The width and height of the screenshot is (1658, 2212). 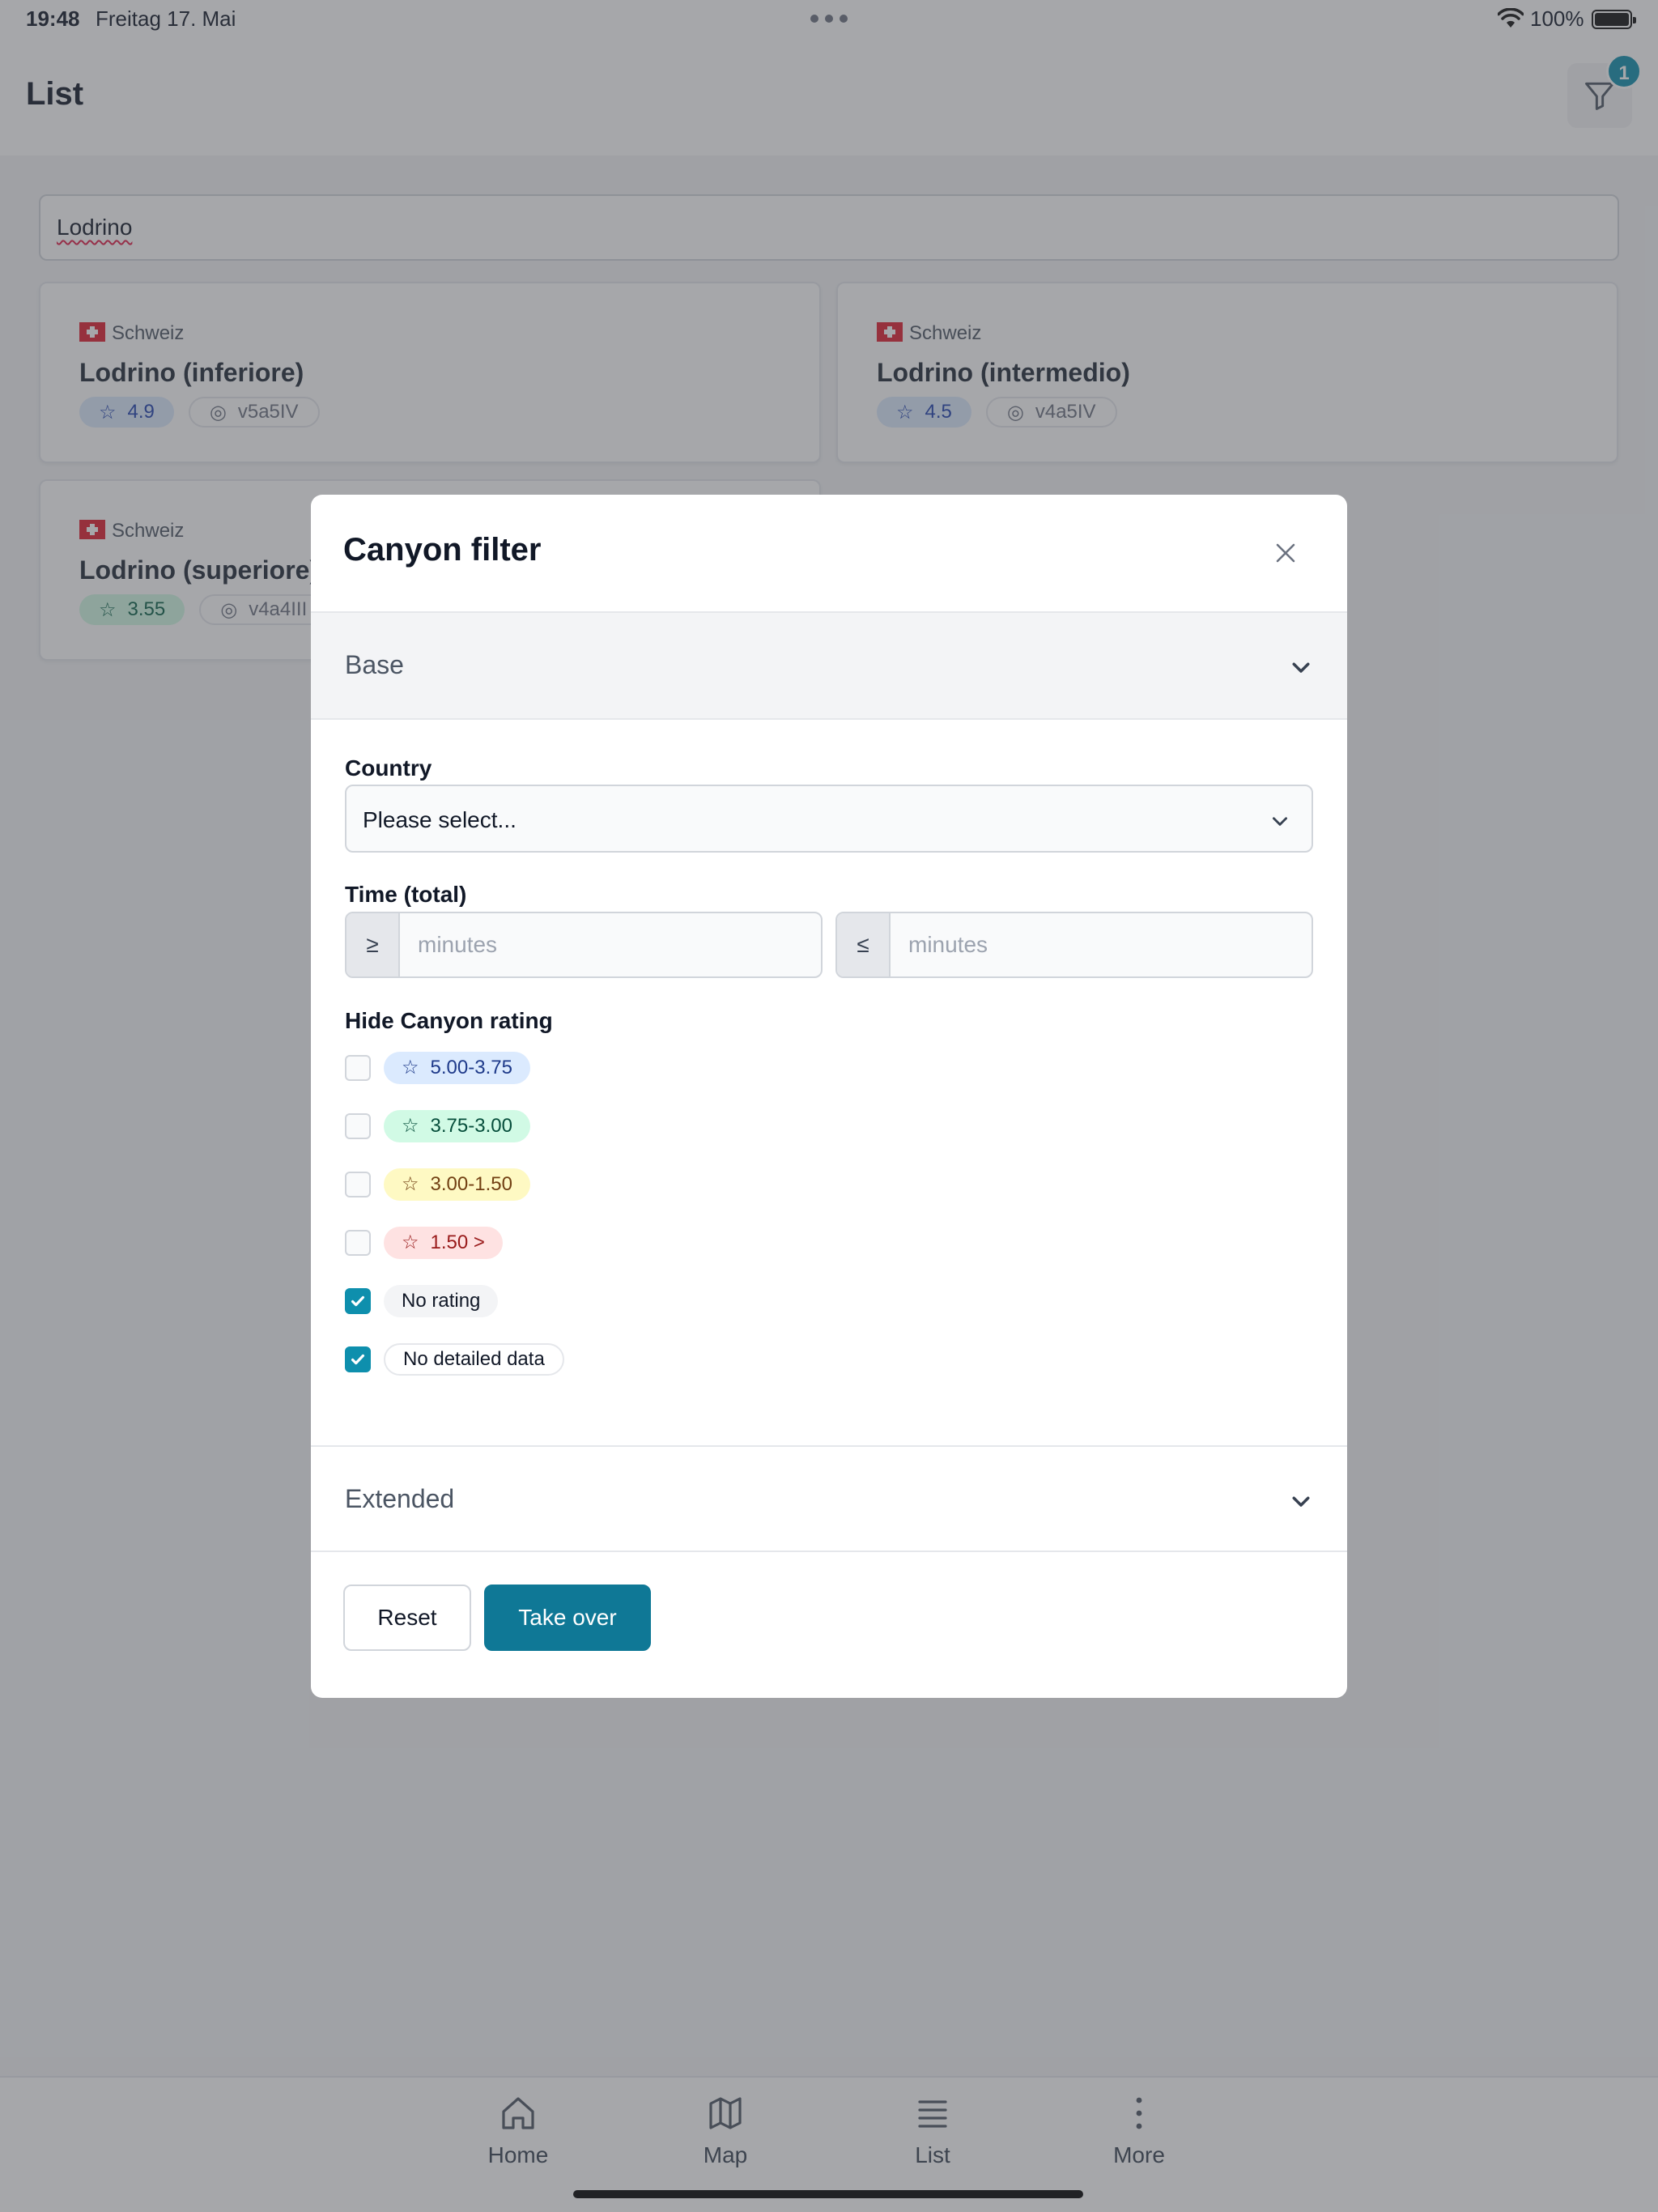 I want to click on modal-title: Canyon filter, so click(x=442, y=550).